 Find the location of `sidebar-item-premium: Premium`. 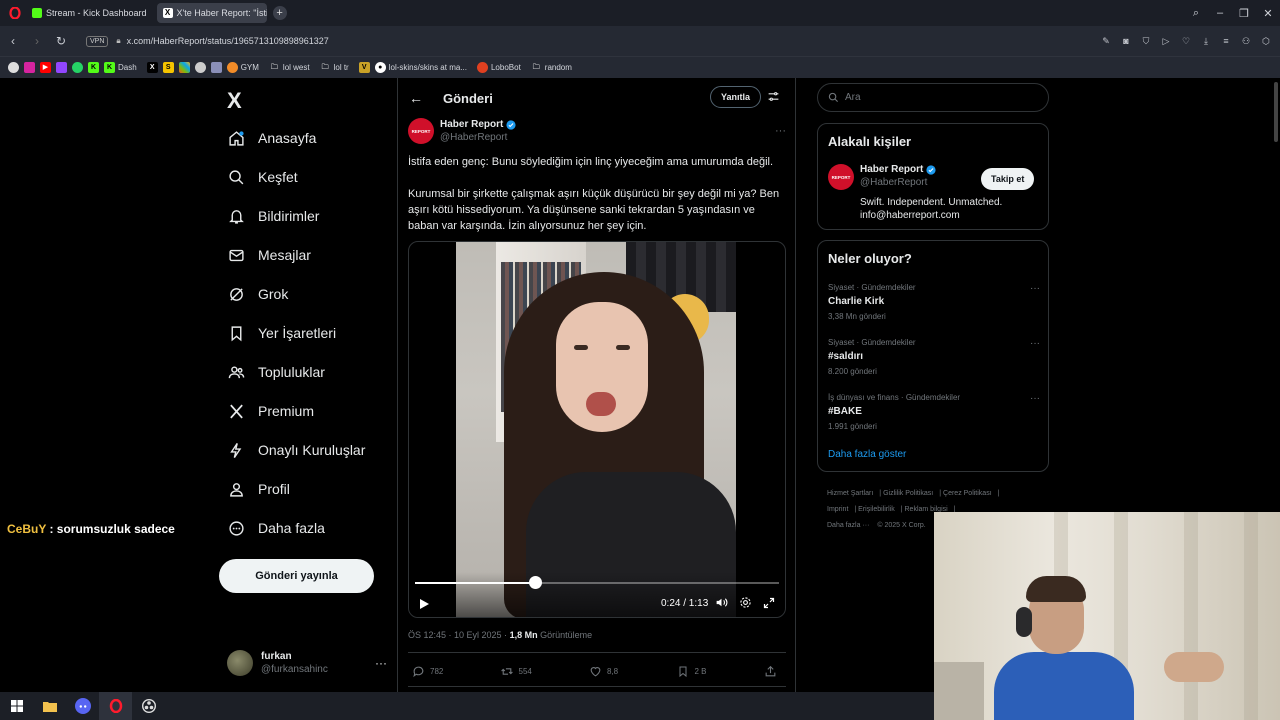

sidebar-item-premium: Premium is located at coordinates (270, 411).